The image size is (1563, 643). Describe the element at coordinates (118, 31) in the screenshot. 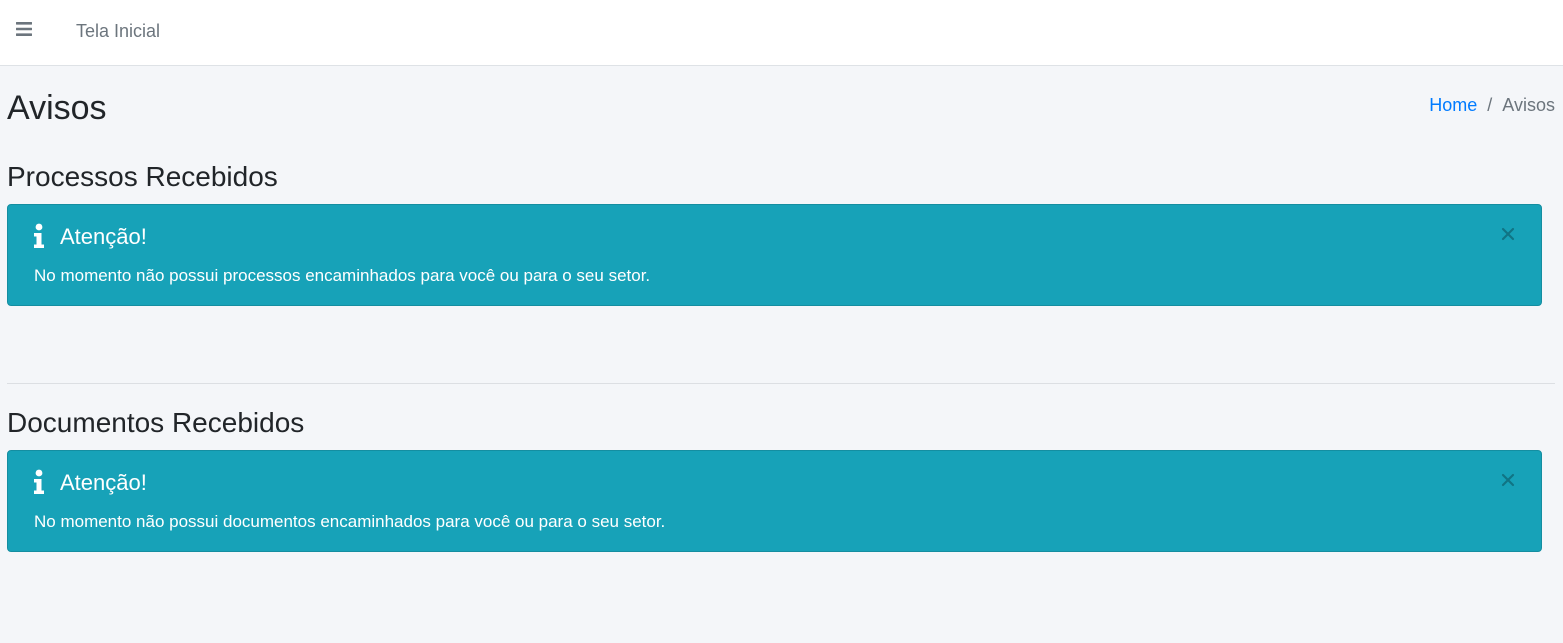

I see `nav-link-tela-inicial: Tela Inicial` at that location.